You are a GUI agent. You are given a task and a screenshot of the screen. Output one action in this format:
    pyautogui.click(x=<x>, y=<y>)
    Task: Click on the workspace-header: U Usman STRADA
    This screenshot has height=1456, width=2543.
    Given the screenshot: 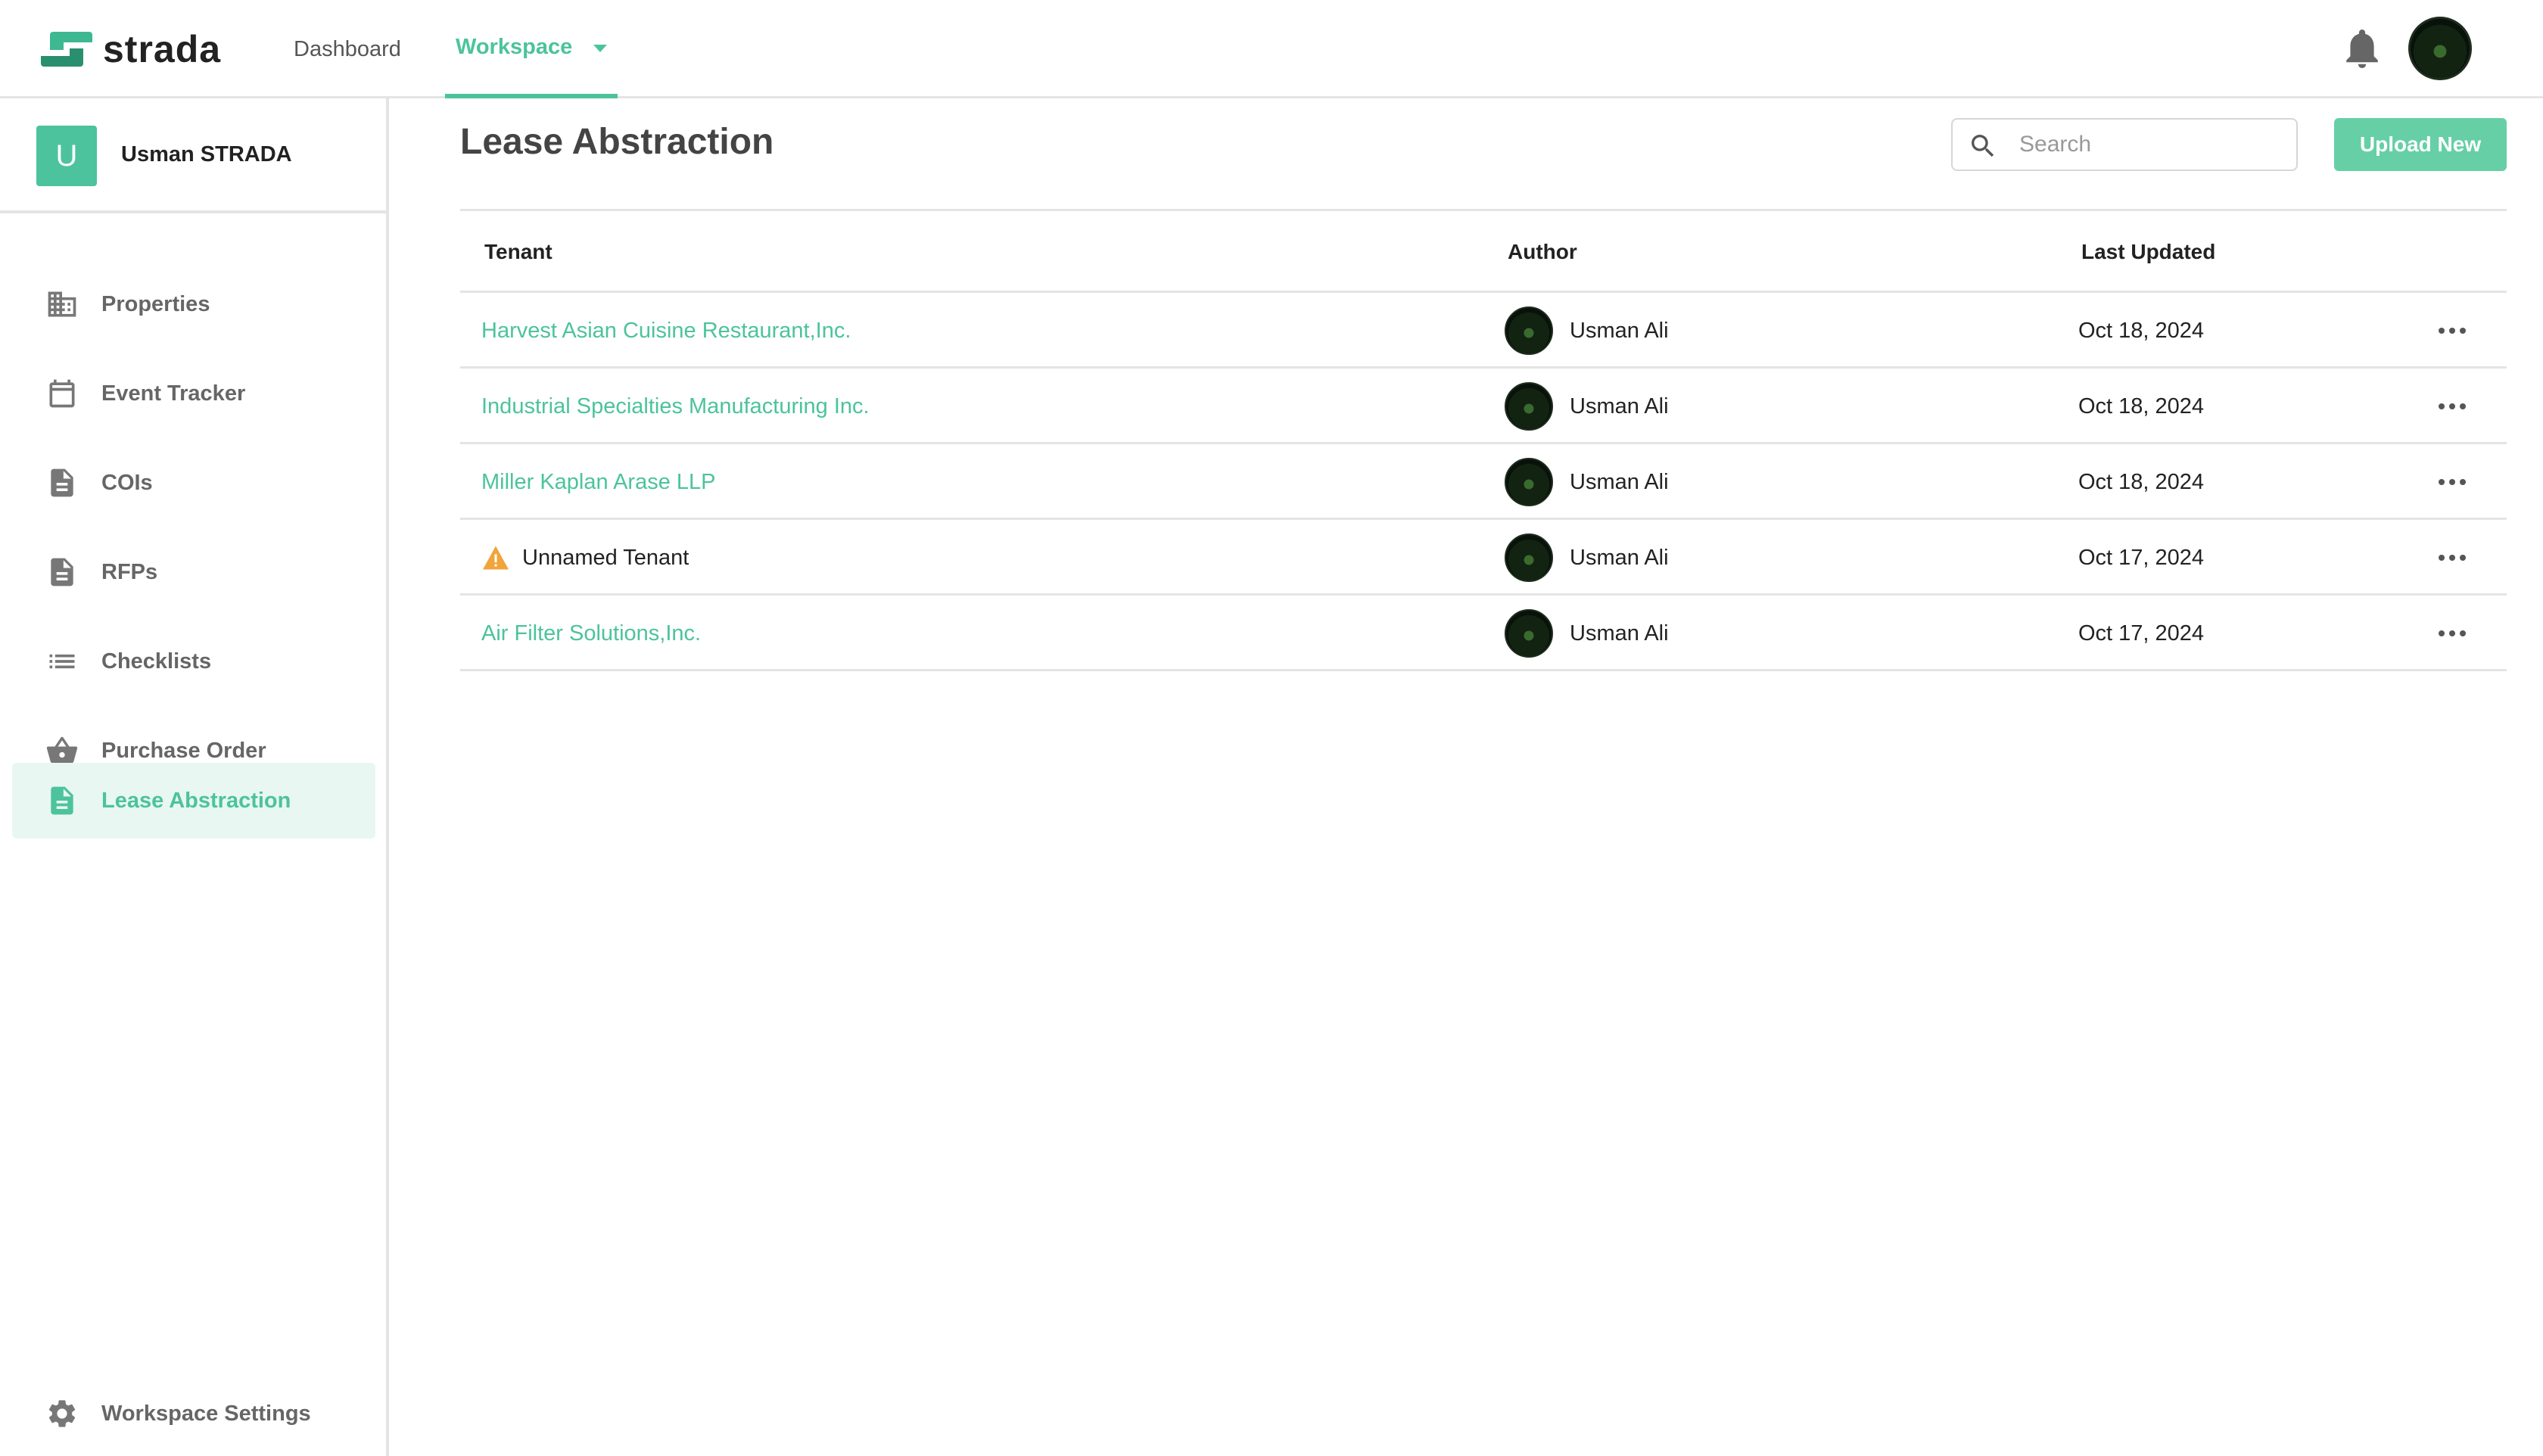 What is the action you would take?
    pyautogui.click(x=193, y=155)
    